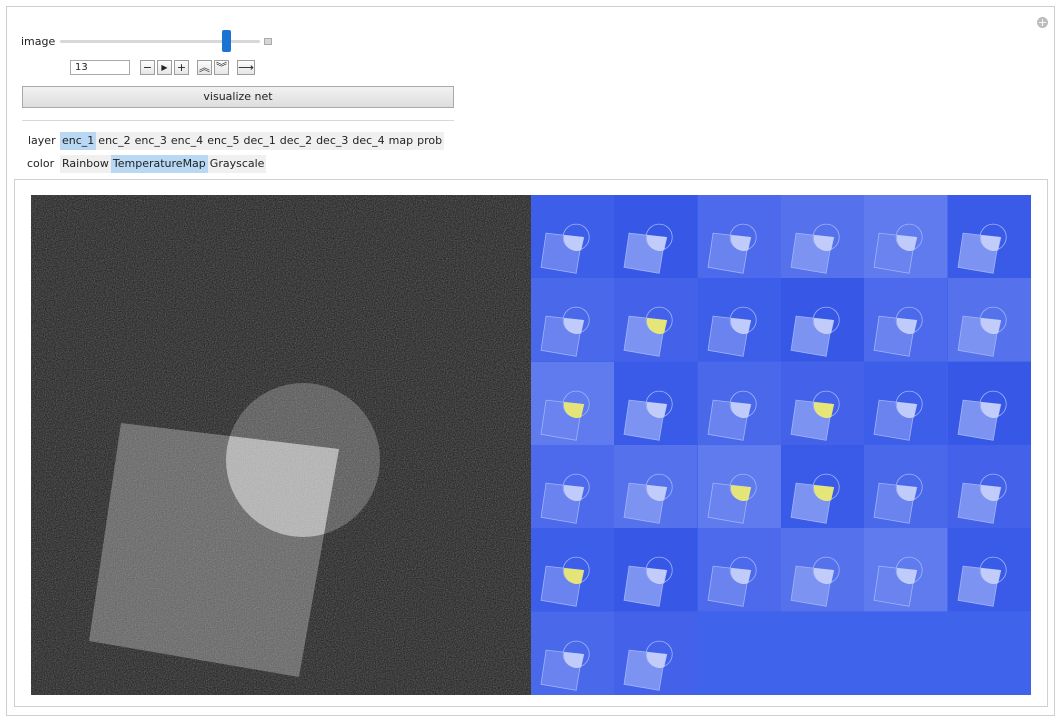 Image resolution: width=1063 pixels, height=723 pixels. Describe the element at coordinates (100, 67) in the screenshot. I see `image-value-input: 13` at that location.